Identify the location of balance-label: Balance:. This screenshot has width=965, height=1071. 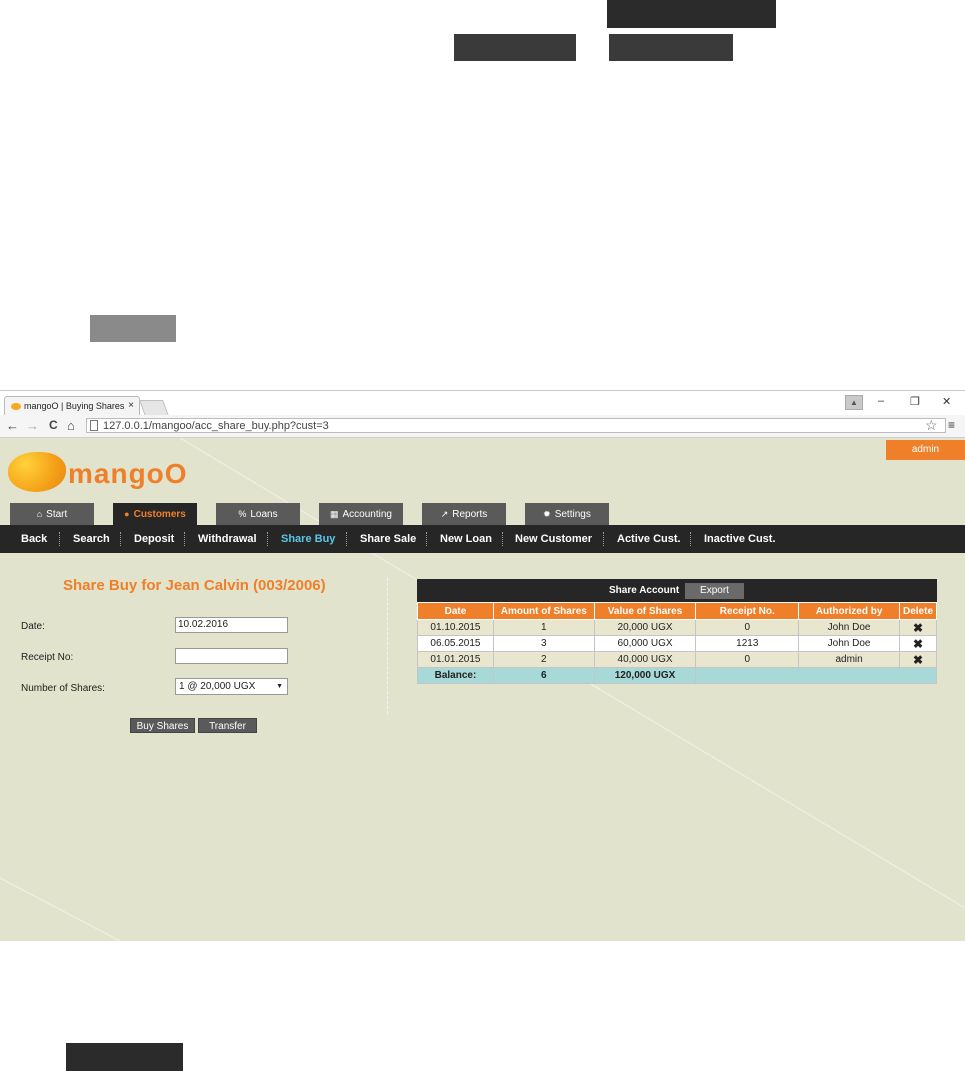
(455, 675).